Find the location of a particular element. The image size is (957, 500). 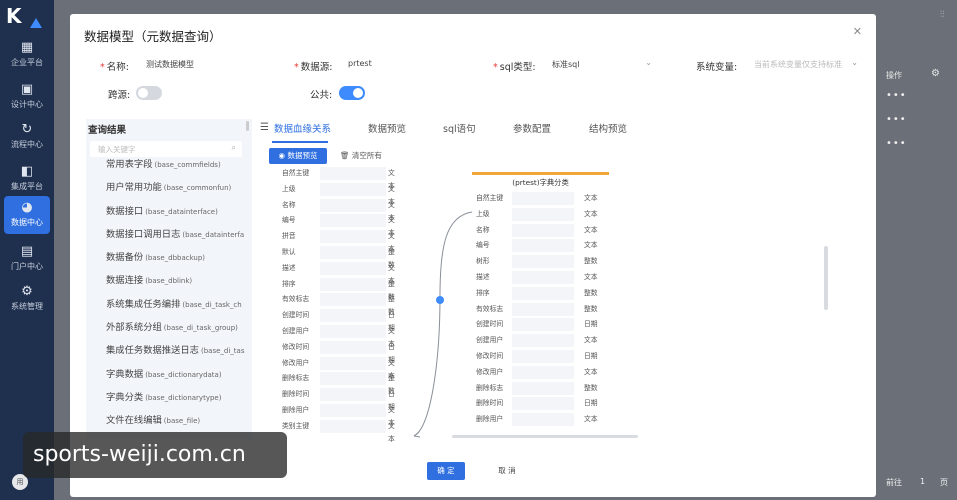

list-item: 数据连接 (base_dblink) is located at coordinates (176, 280).